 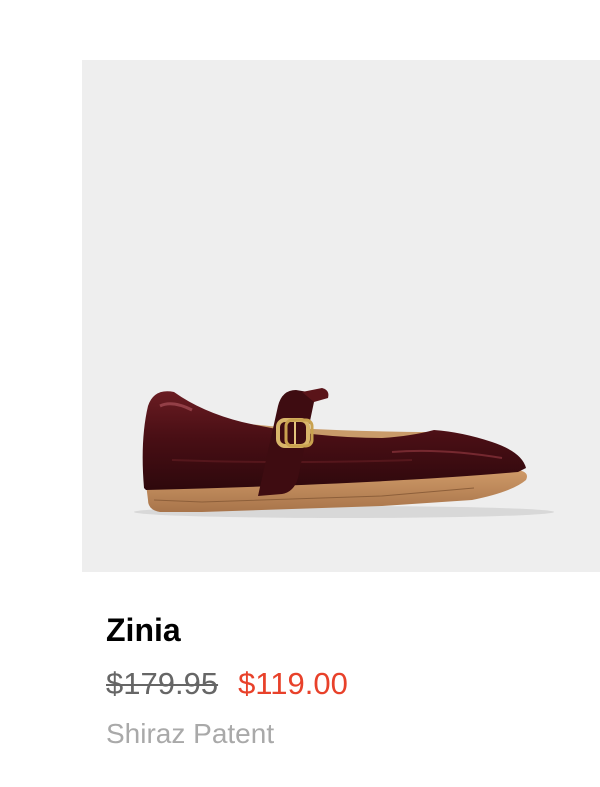 What do you see at coordinates (293, 683) in the screenshot?
I see `sale-price: $119.00` at bounding box center [293, 683].